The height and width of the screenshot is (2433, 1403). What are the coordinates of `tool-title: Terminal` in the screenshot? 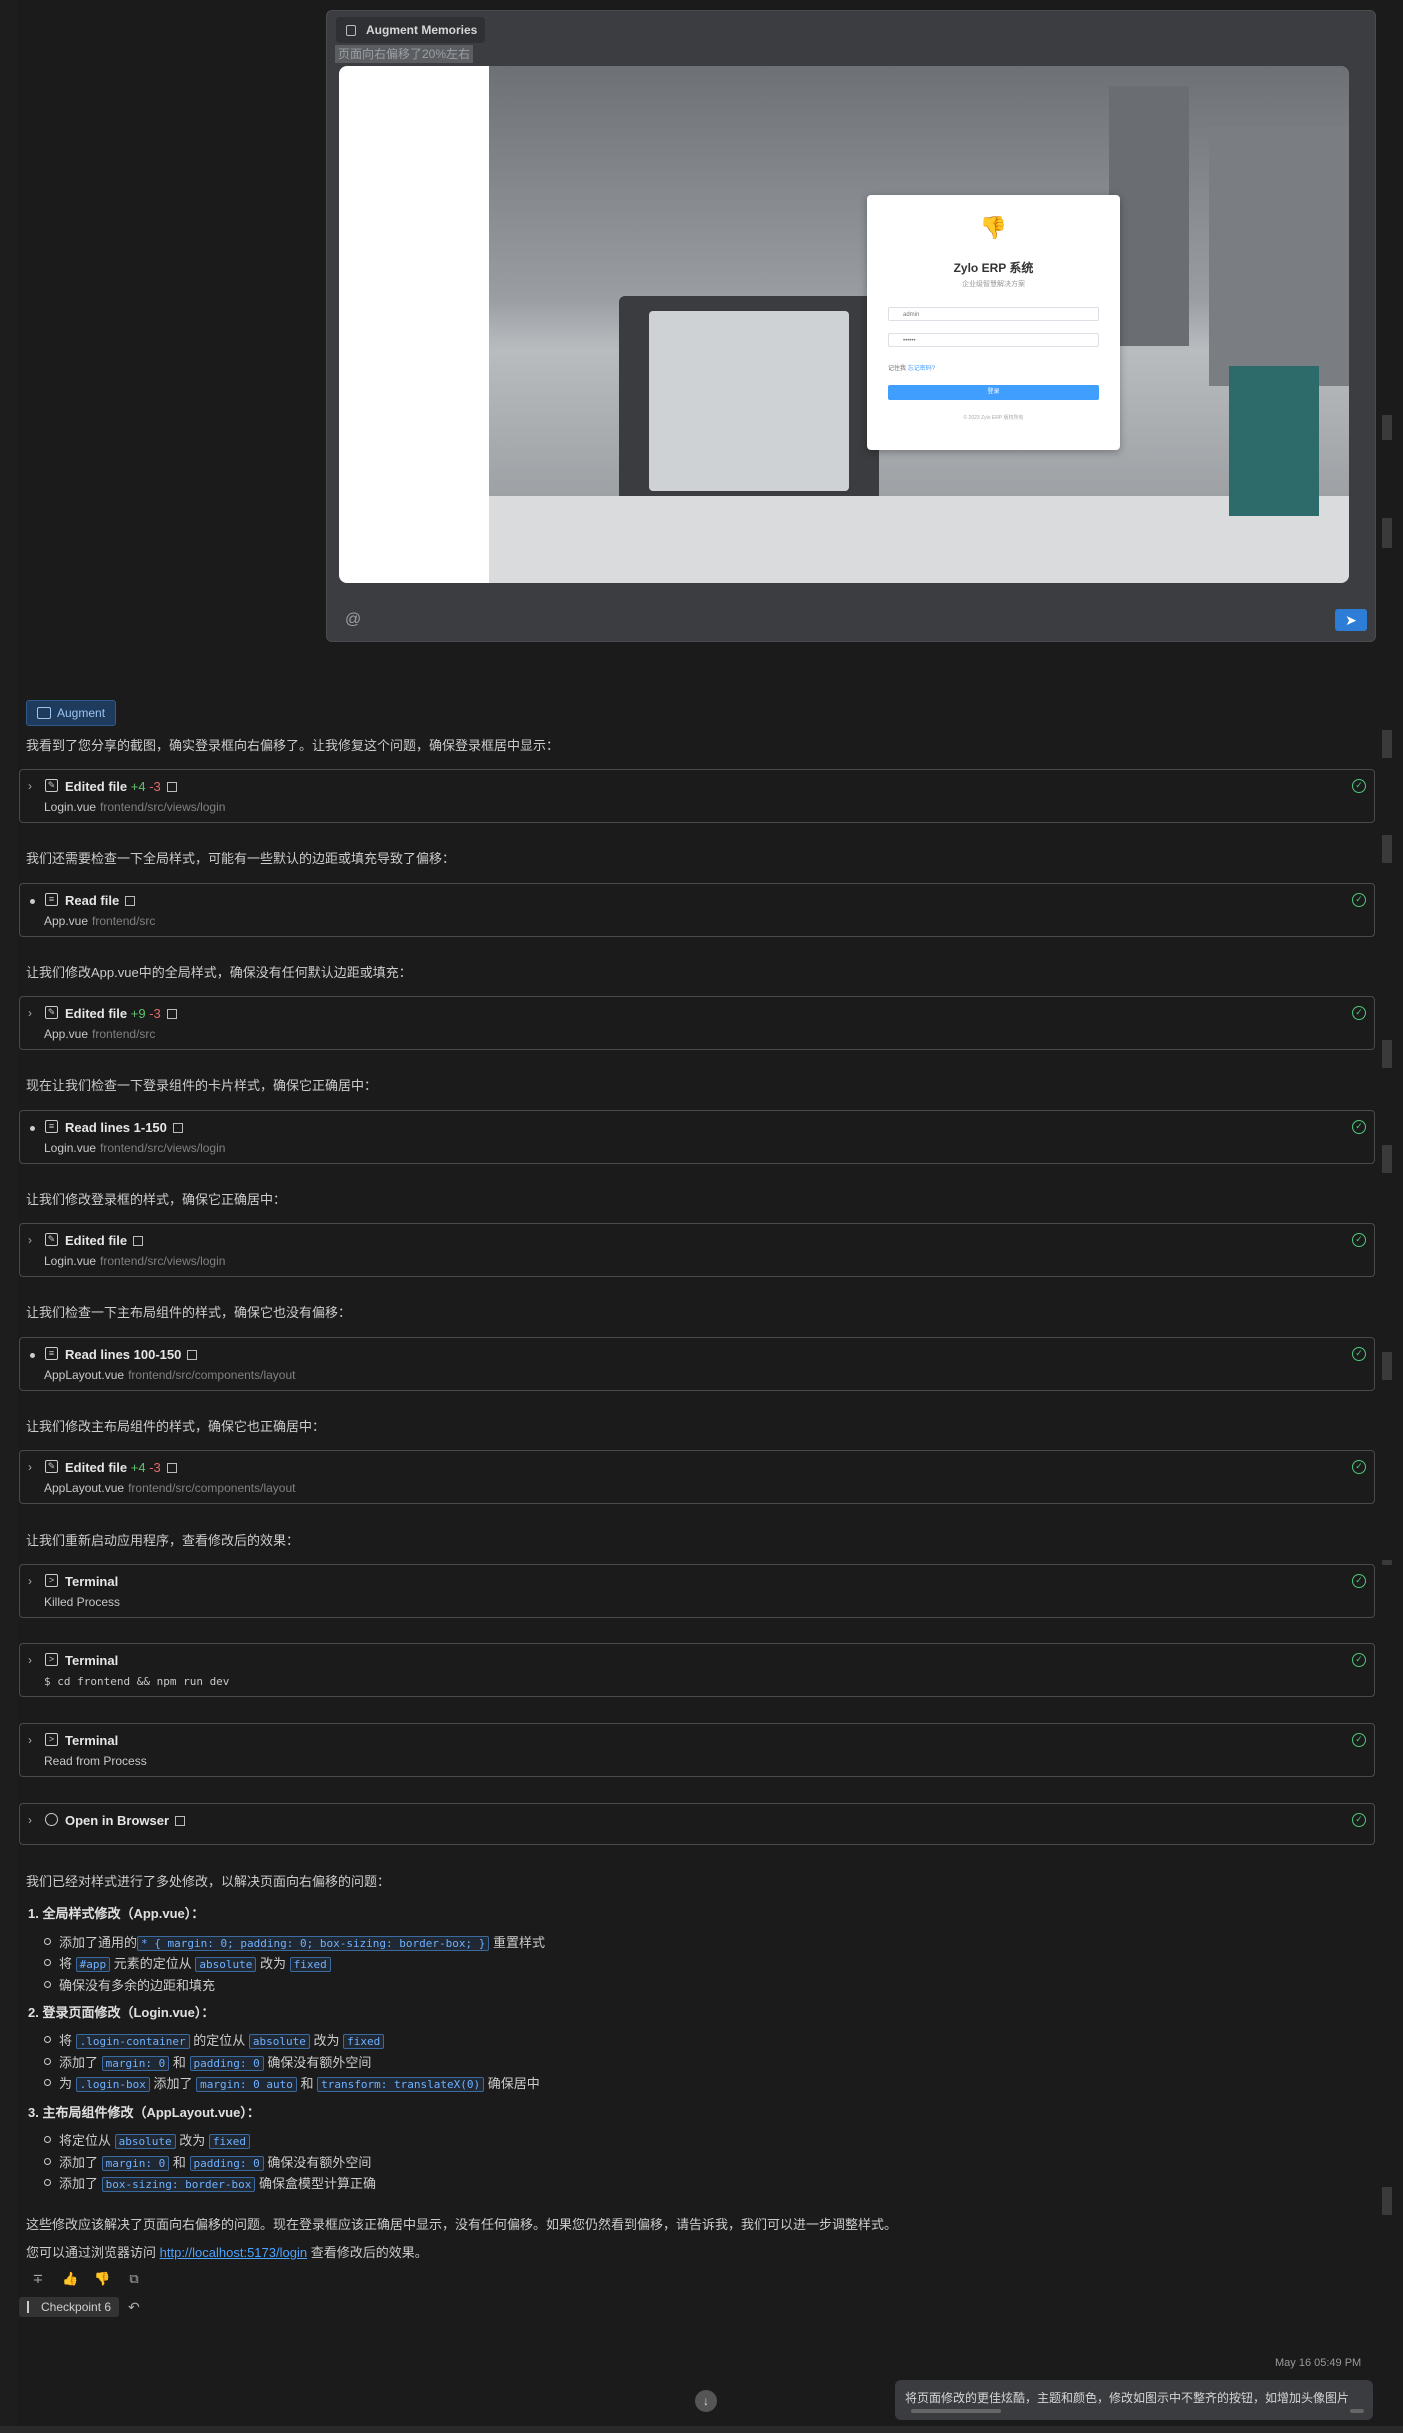 It's located at (92, 1740).